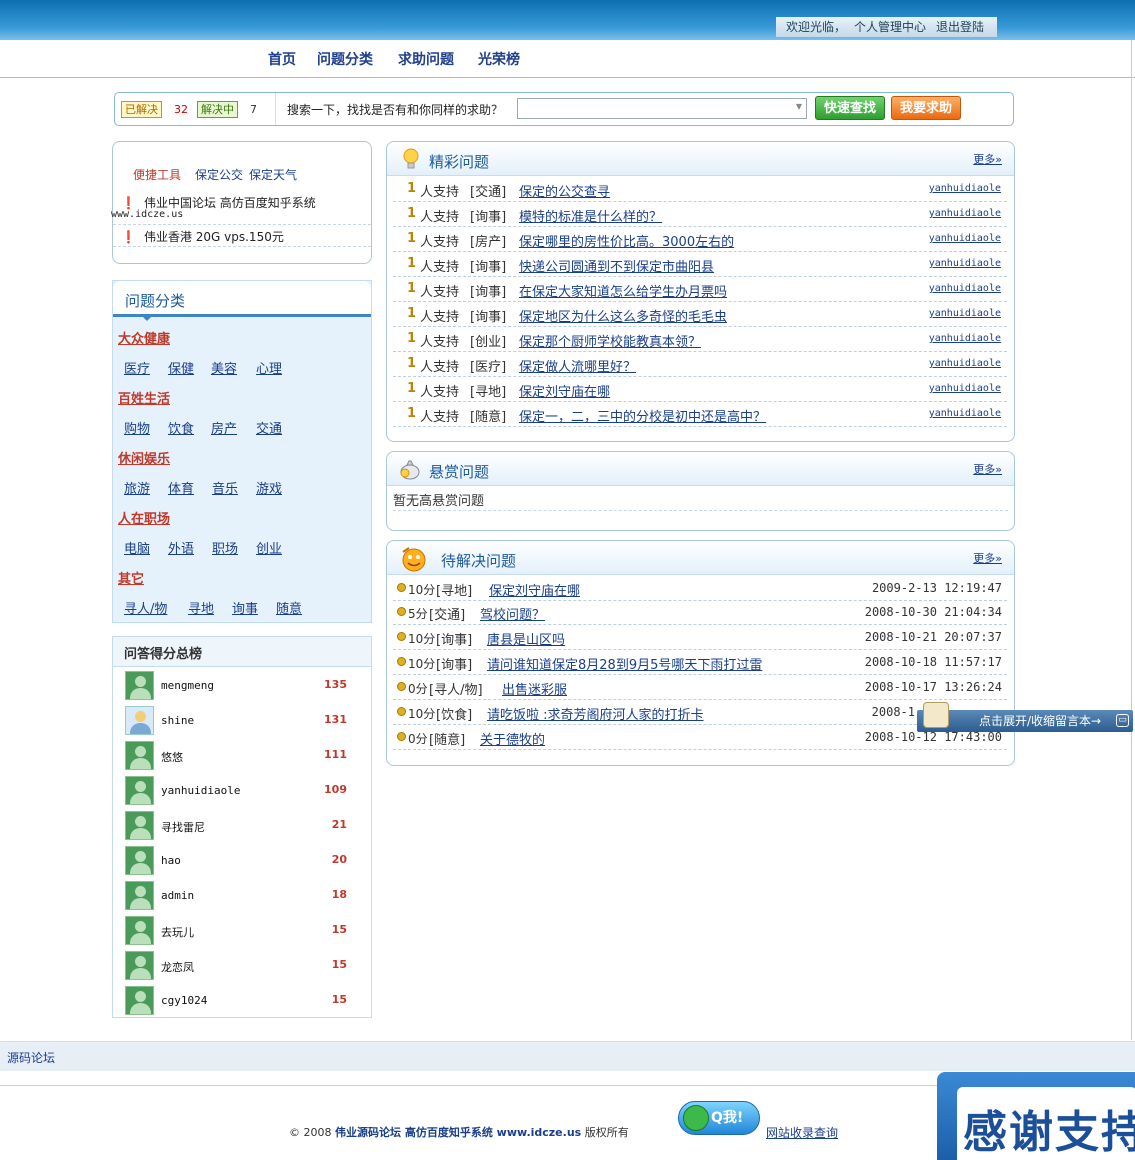 The height and width of the screenshot is (1160, 1135). What do you see at coordinates (626, 240) in the screenshot?
I see `question-title-link: 保定哪里的房性价比高。3000左右的` at bounding box center [626, 240].